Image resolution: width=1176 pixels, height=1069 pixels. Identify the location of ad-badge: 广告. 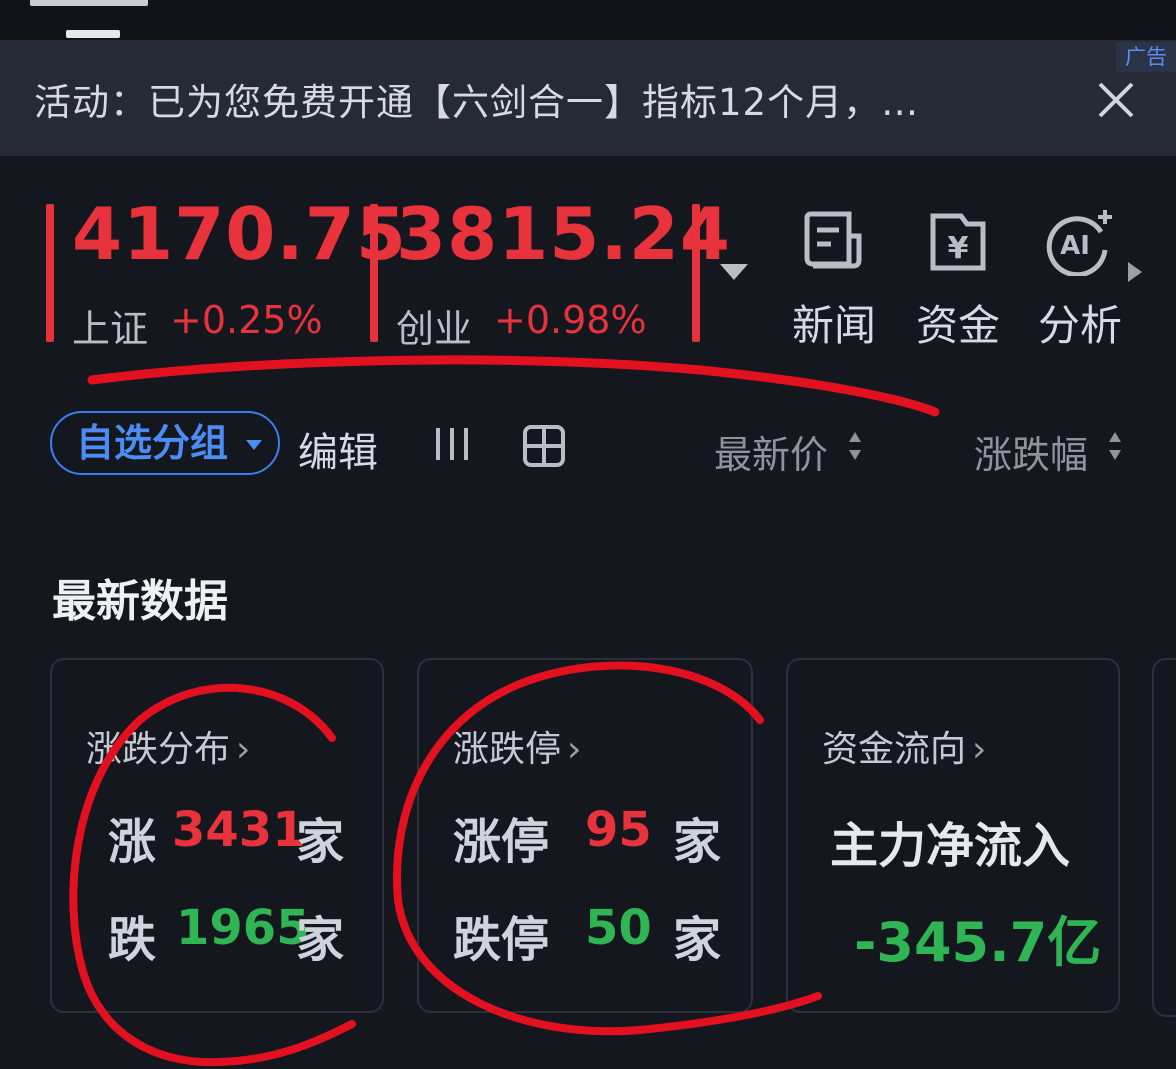
(1146, 57).